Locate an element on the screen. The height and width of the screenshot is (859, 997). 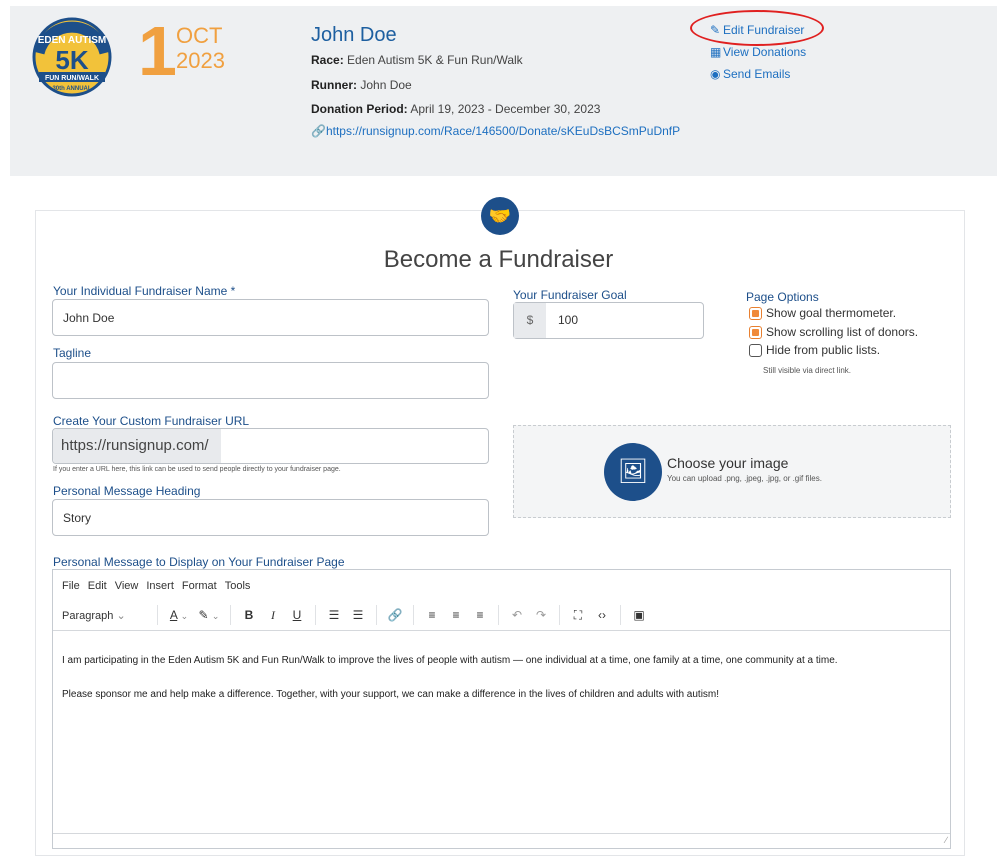
send-emails-label: Send Emails is located at coordinates (757, 74).